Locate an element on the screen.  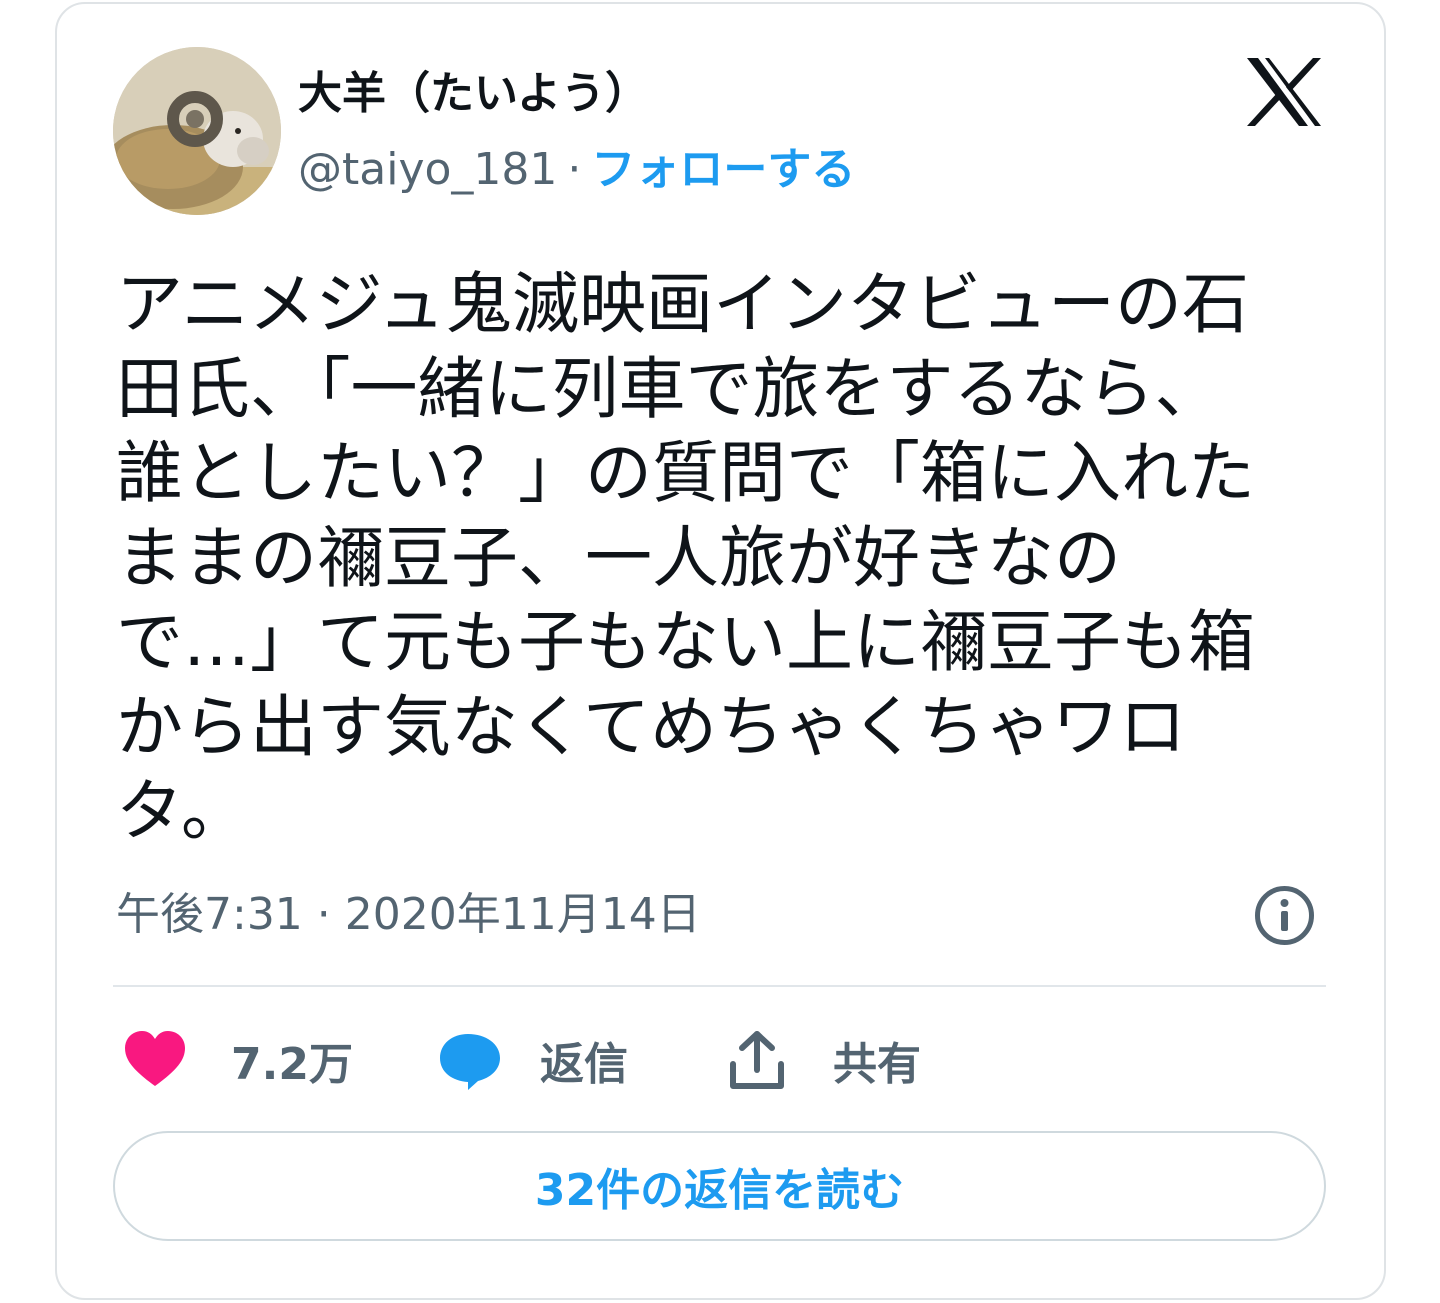
author-handle-row: @taiyo_181 · フォローする is located at coordinates (576, 170).